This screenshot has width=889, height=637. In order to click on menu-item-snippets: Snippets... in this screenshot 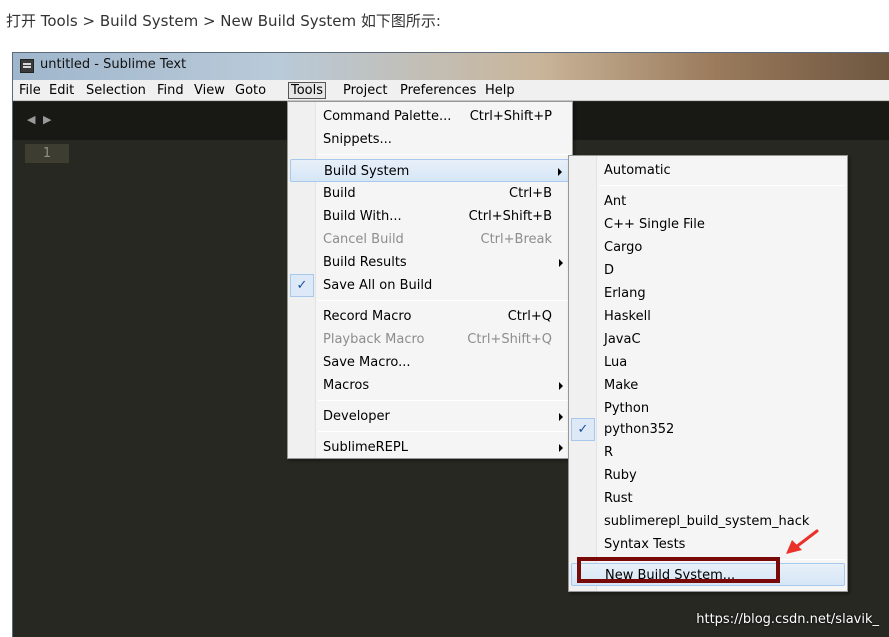, I will do `click(430, 139)`.